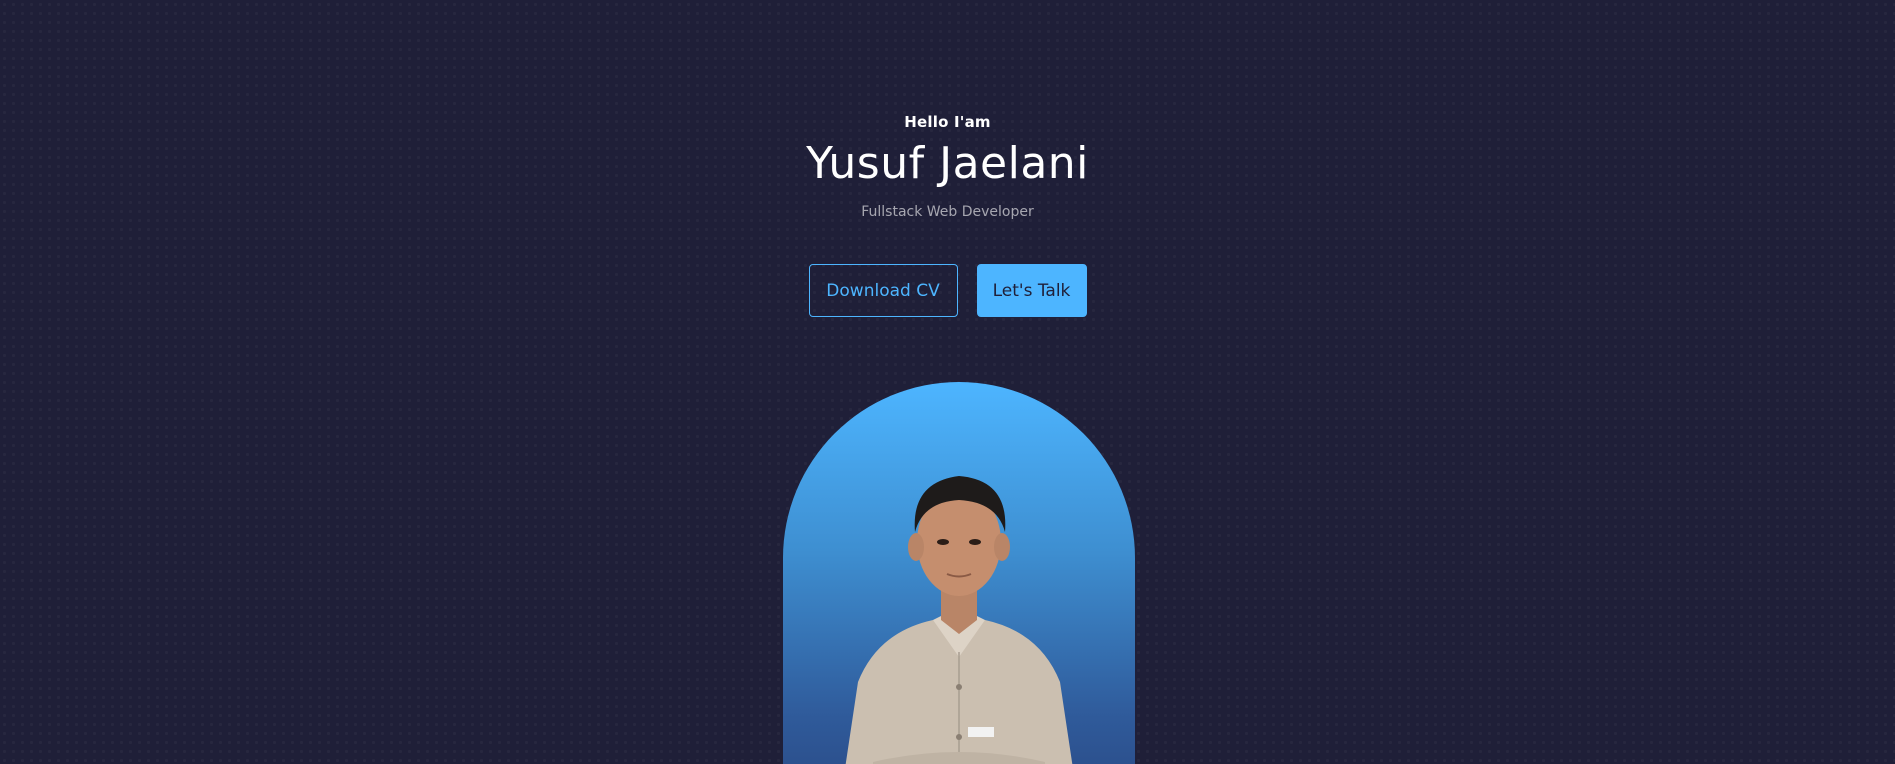  What do you see at coordinates (947, 122) in the screenshot?
I see `greeting-text: Hello I'am` at bounding box center [947, 122].